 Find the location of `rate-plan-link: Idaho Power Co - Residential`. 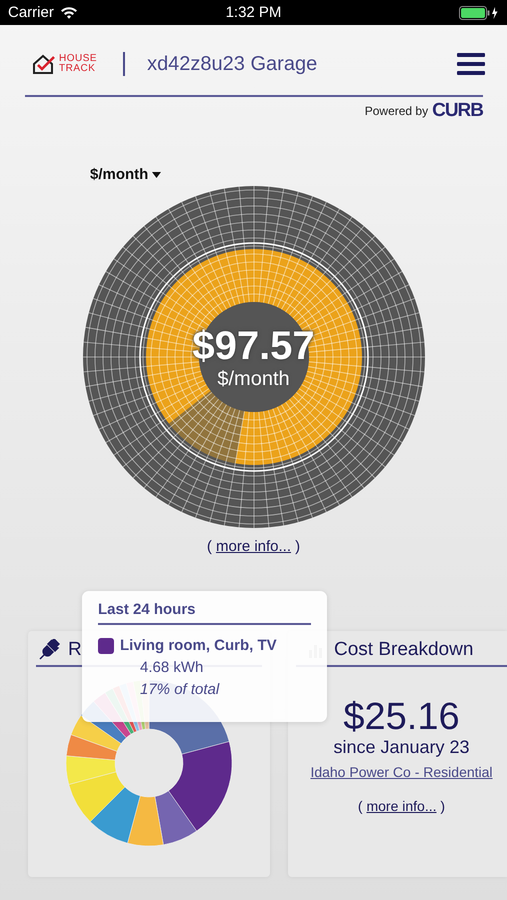

rate-plan-link: Idaho Power Co - Residential is located at coordinates (401, 772).